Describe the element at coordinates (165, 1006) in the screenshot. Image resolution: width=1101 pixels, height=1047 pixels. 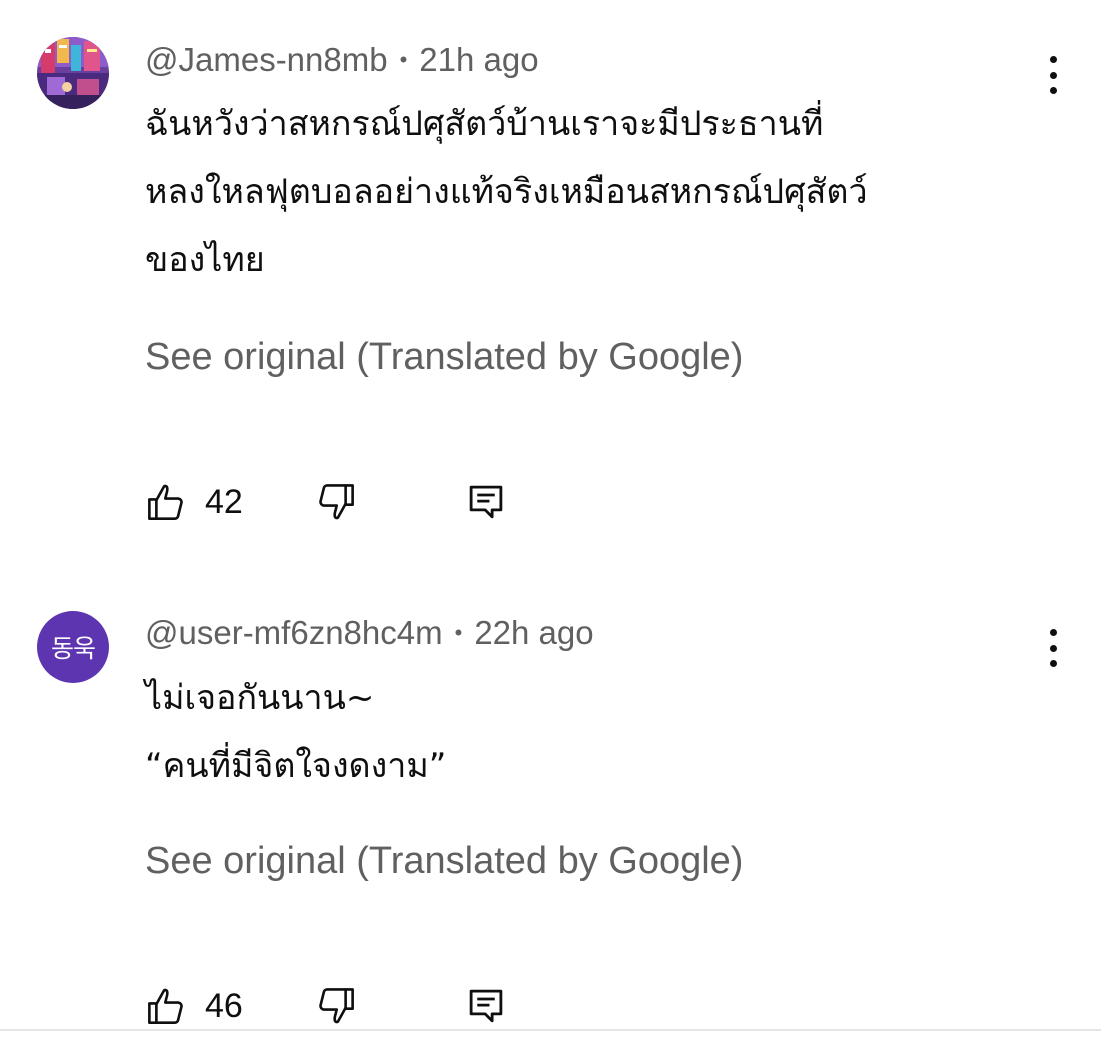
I see `thumb-up-icon` at that location.